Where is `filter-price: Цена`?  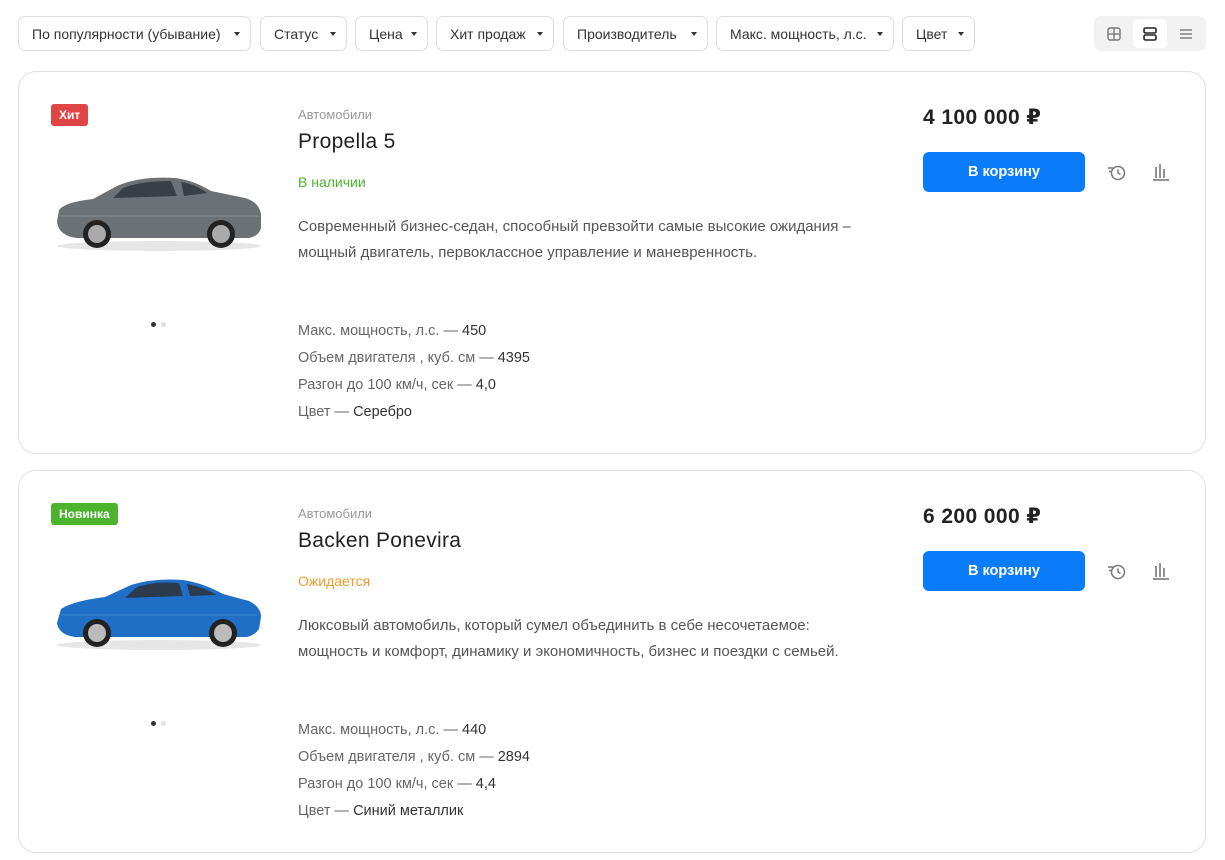 filter-price: Цена is located at coordinates (391, 33).